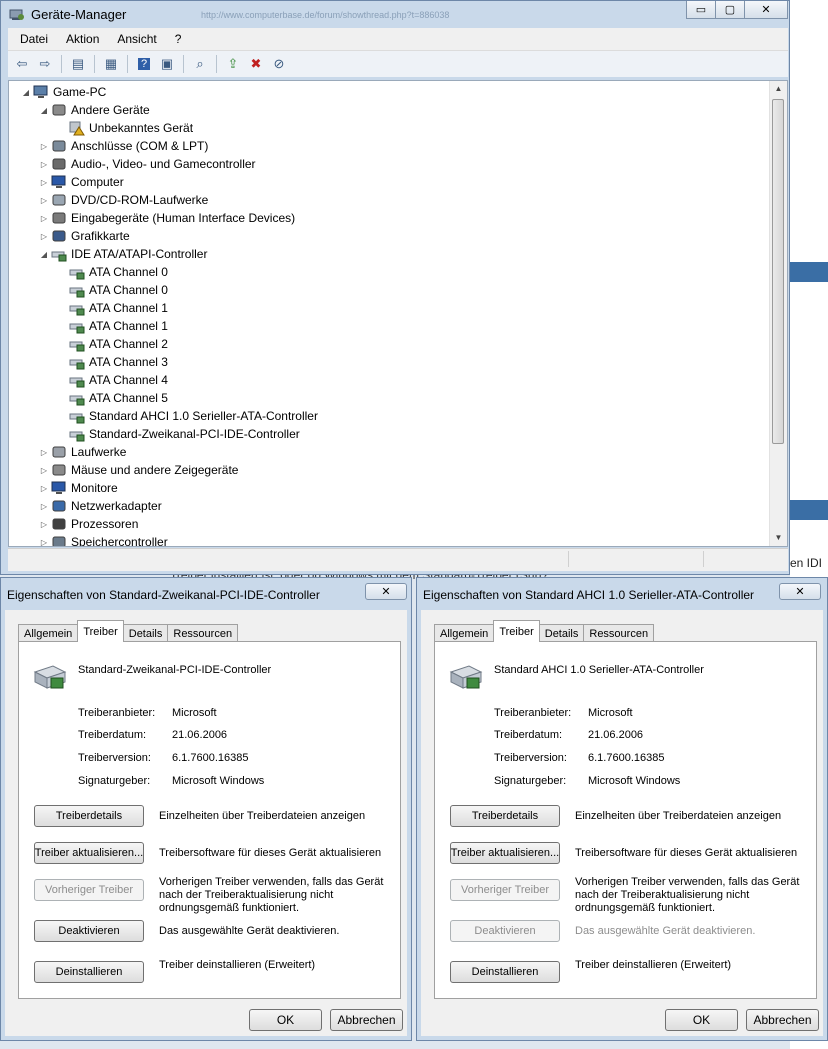 The height and width of the screenshot is (1049, 828). What do you see at coordinates (256, 64) in the screenshot?
I see `uninstall-icon: ✖` at bounding box center [256, 64].